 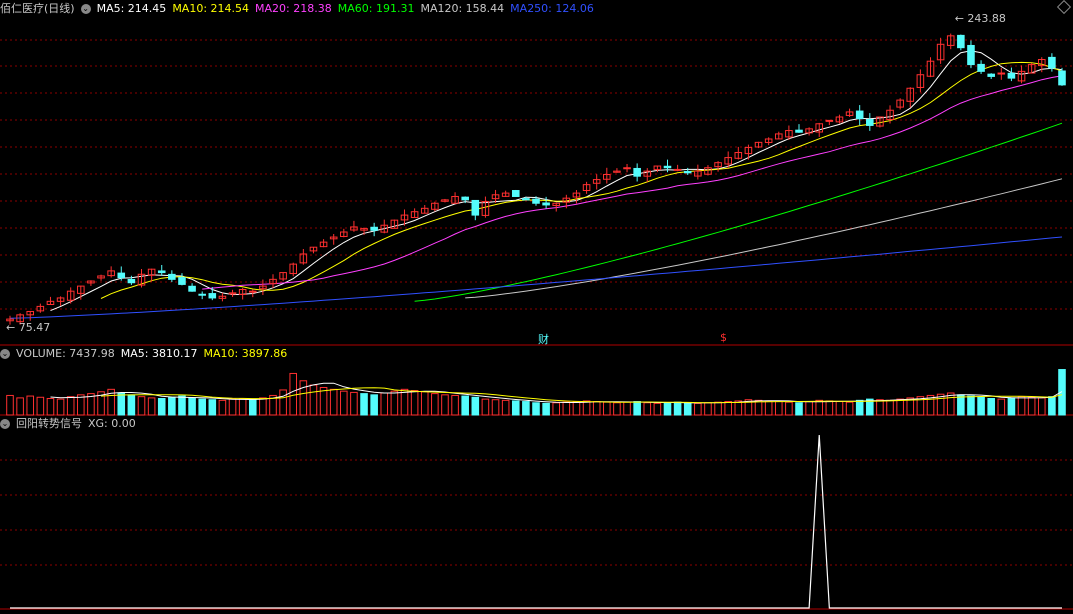 I want to click on volume-ma5: MA5: 3810.17, so click(x=159, y=353).